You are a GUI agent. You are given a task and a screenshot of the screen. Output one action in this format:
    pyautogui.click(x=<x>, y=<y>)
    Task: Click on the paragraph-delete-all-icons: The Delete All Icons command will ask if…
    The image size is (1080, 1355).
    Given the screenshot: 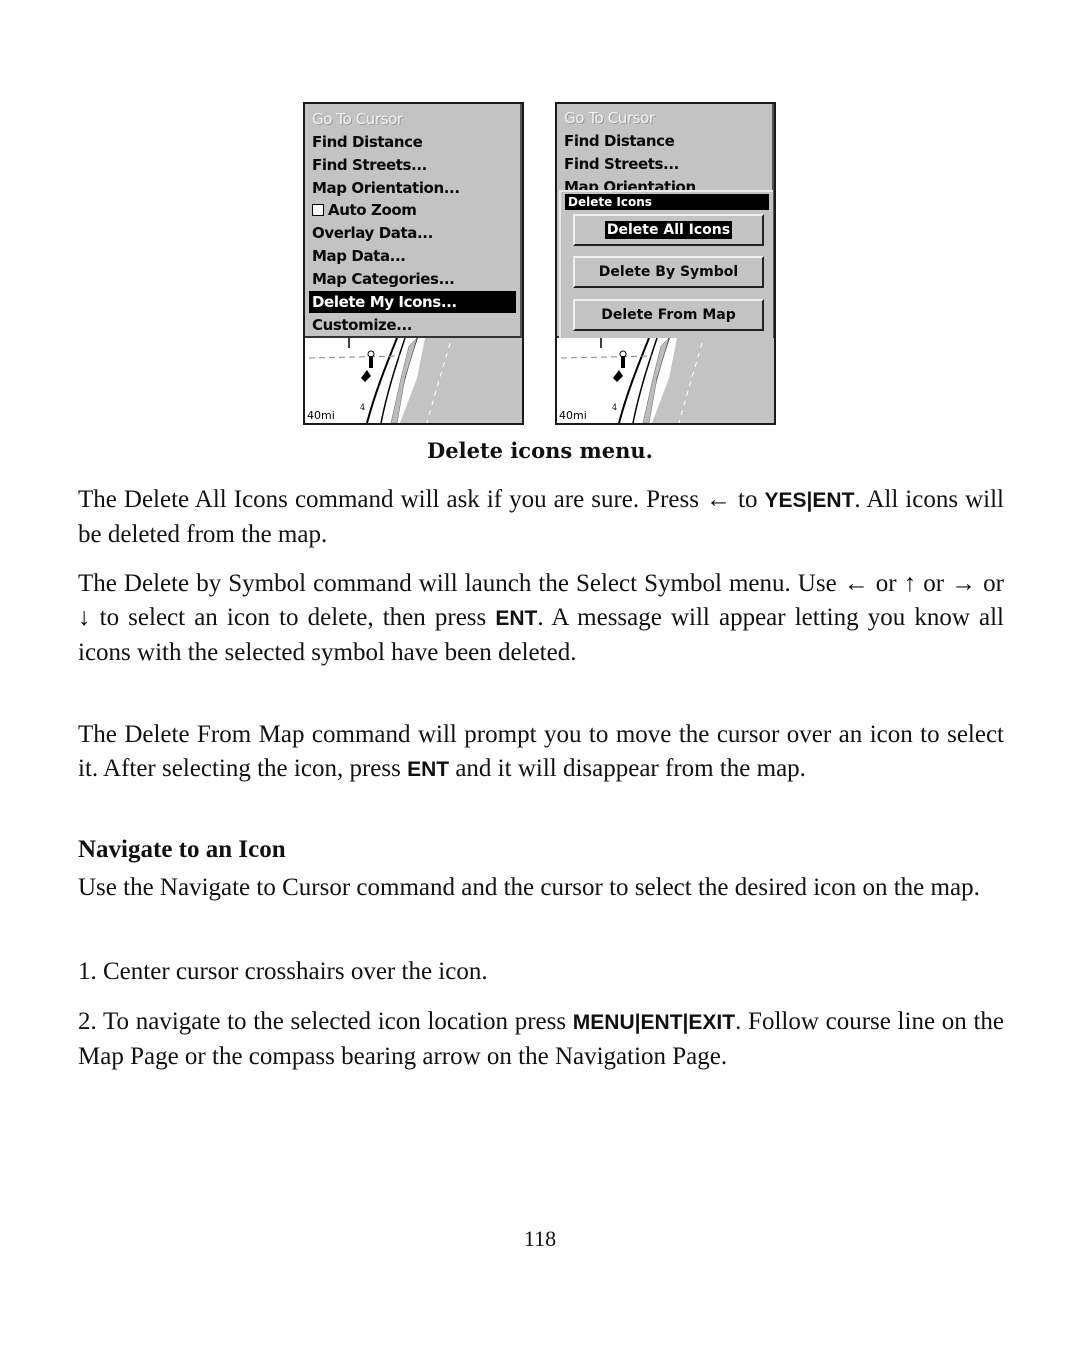 What is the action you would take?
    pyautogui.click(x=541, y=517)
    